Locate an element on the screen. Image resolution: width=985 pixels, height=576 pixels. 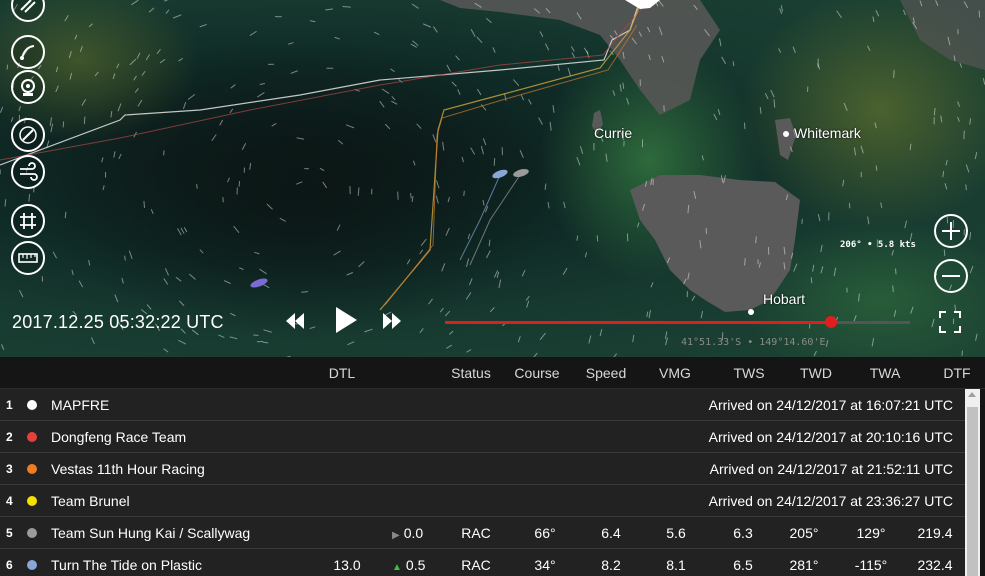
place-label: Currie is located at coordinates (613, 133).